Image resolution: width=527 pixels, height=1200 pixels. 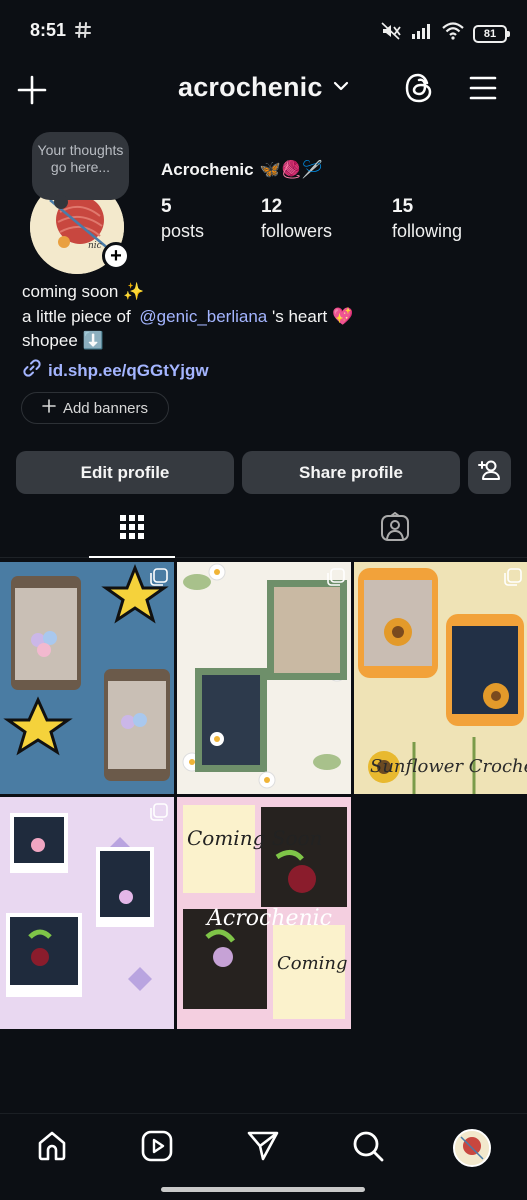 I want to click on posts-label: posts, so click(x=183, y=231).